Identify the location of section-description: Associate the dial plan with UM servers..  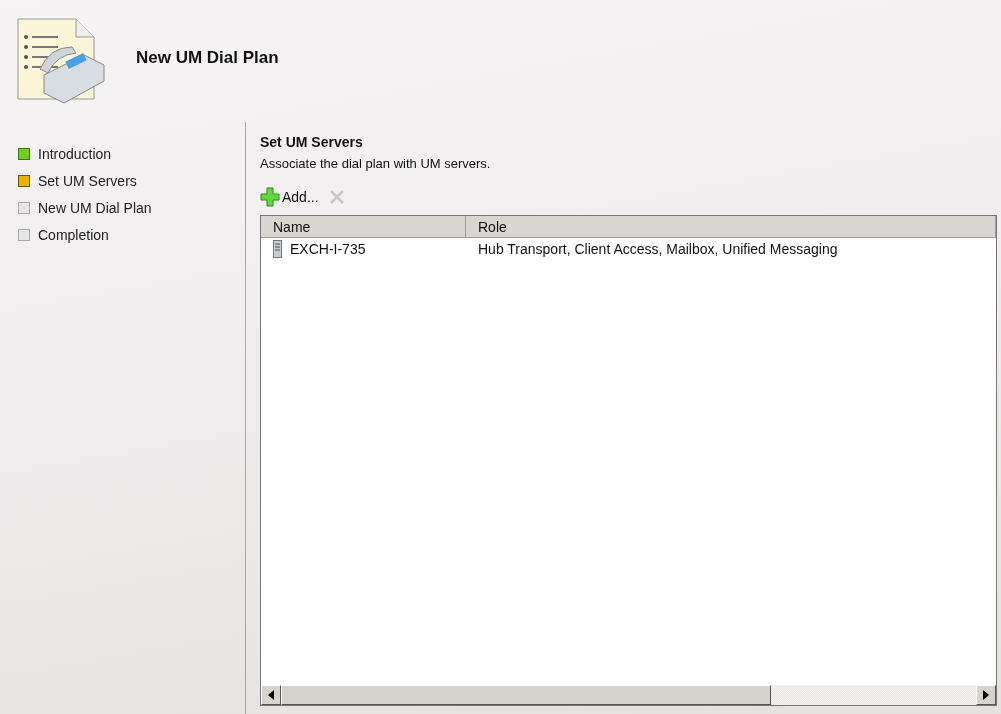
(376, 163).